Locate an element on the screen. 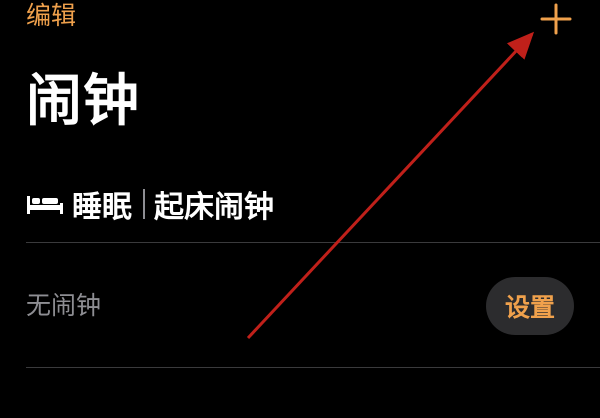 This screenshot has width=600, height=418. edit-button: 编辑 is located at coordinates (51, 16).